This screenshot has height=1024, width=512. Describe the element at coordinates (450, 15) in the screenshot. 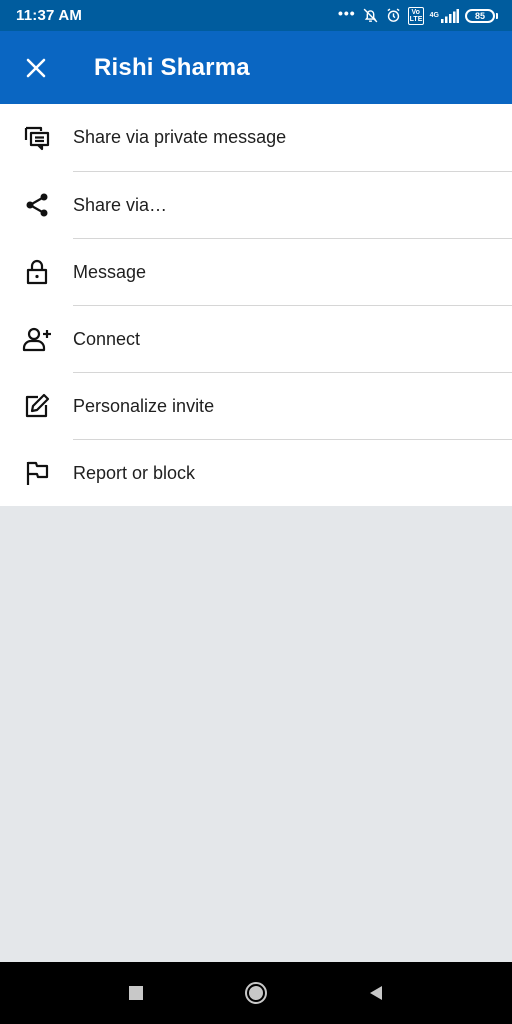

I see `signal-icon` at that location.